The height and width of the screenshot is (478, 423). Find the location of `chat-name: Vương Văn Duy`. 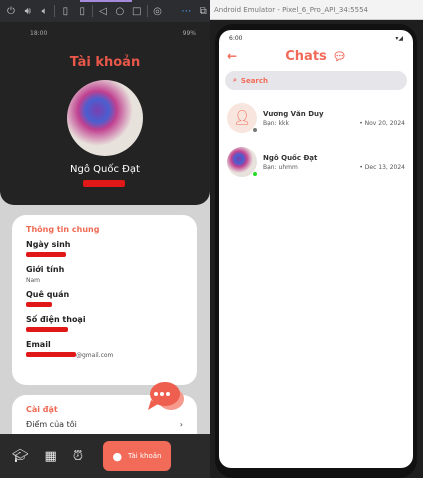

chat-name: Vương Văn Duy is located at coordinates (293, 113).